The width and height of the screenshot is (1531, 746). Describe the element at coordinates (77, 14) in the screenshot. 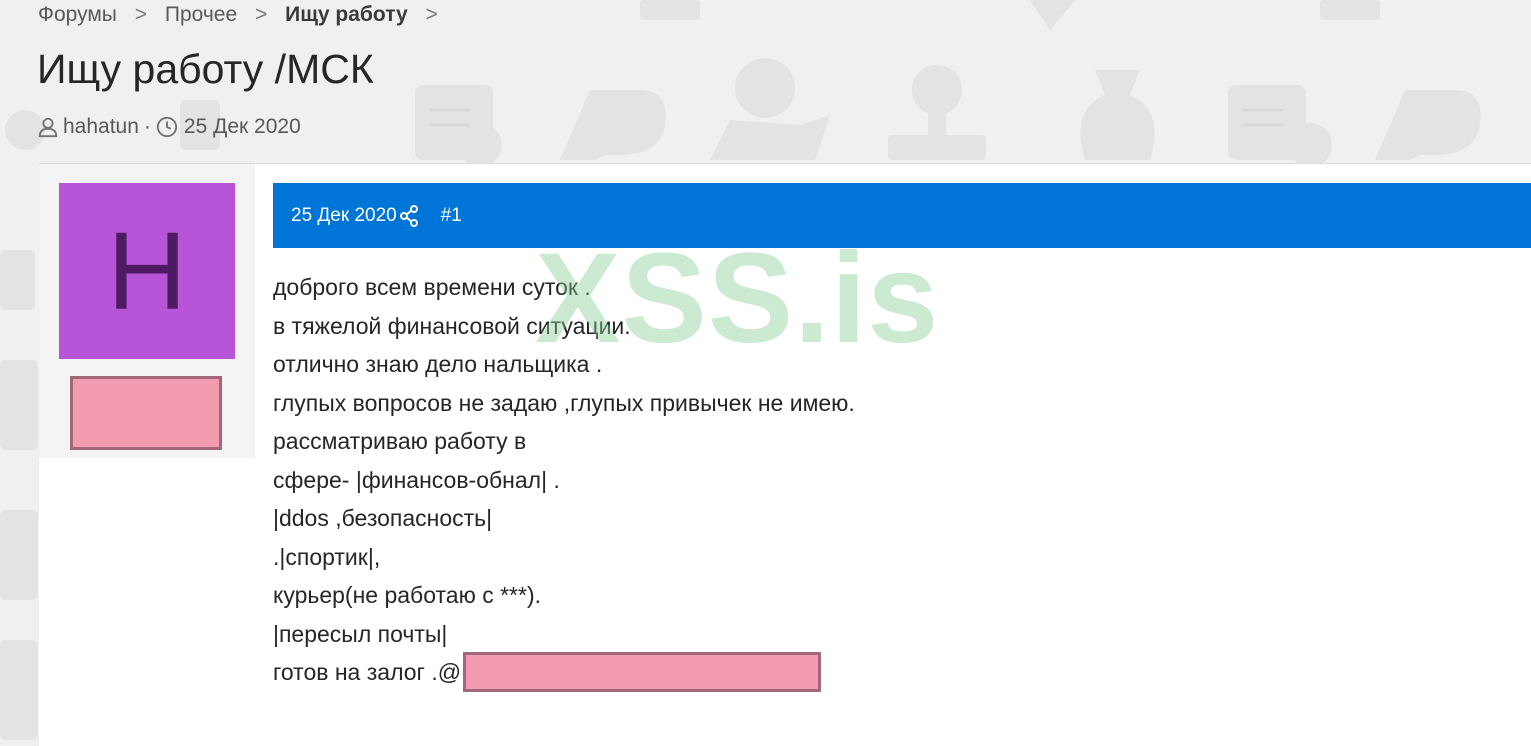

I see `breadcrumb-item-forums: Форумы` at that location.